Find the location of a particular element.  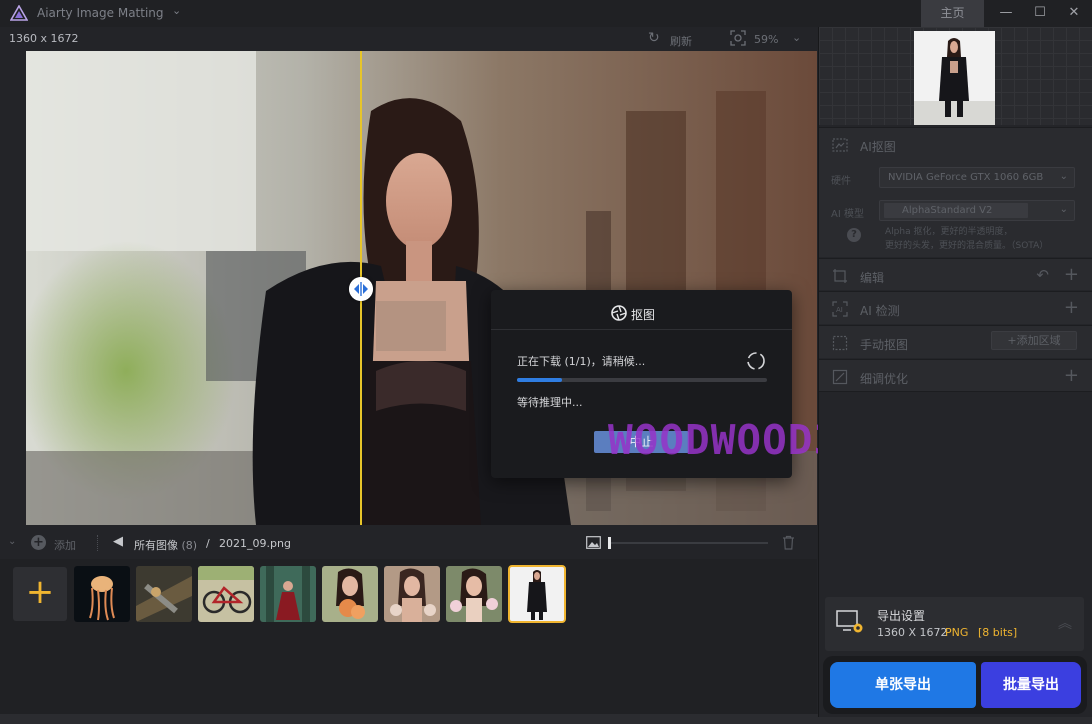

all-images-link: 所有图像 (8) is located at coordinates (165, 545).